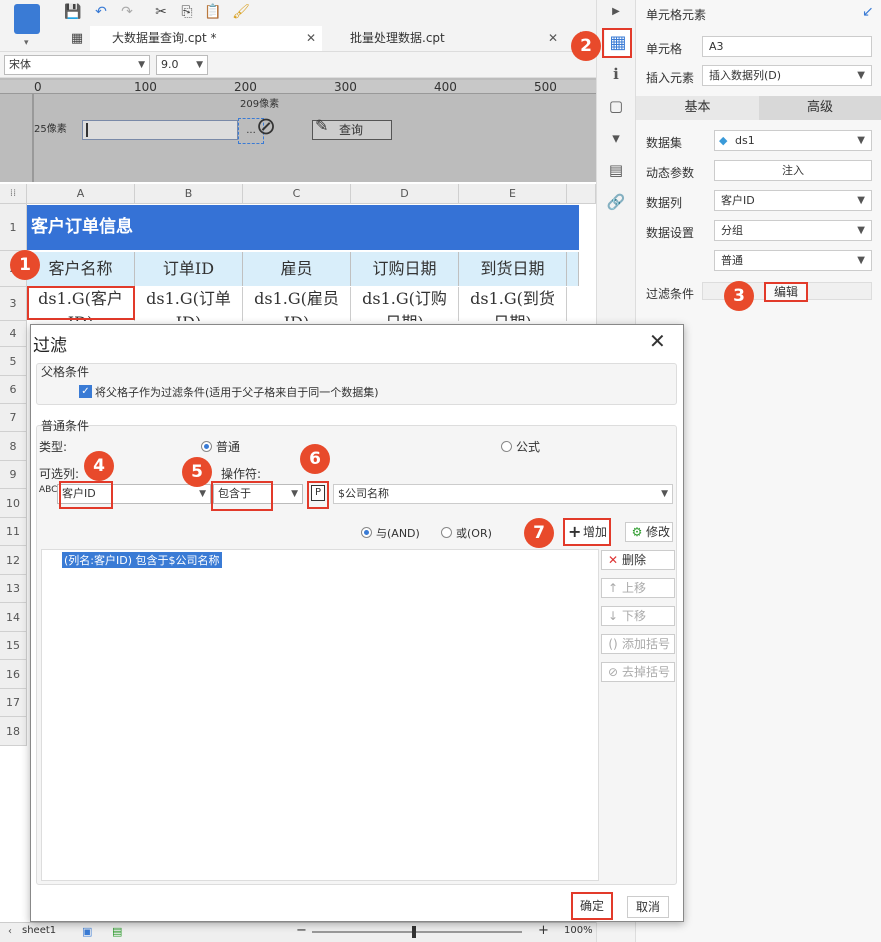 The image size is (881, 942). I want to click on sheet-tab: sheet1, so click(39, 930).